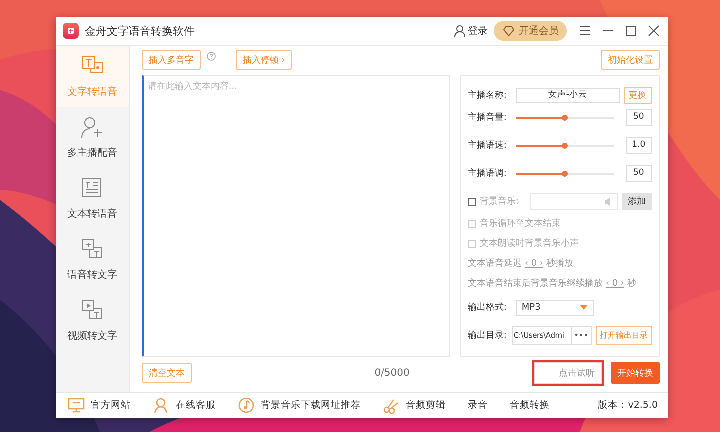  Describe the element at coordinates (637, 201) in the screenshot. I see `add-music-button: 添加` at that location.